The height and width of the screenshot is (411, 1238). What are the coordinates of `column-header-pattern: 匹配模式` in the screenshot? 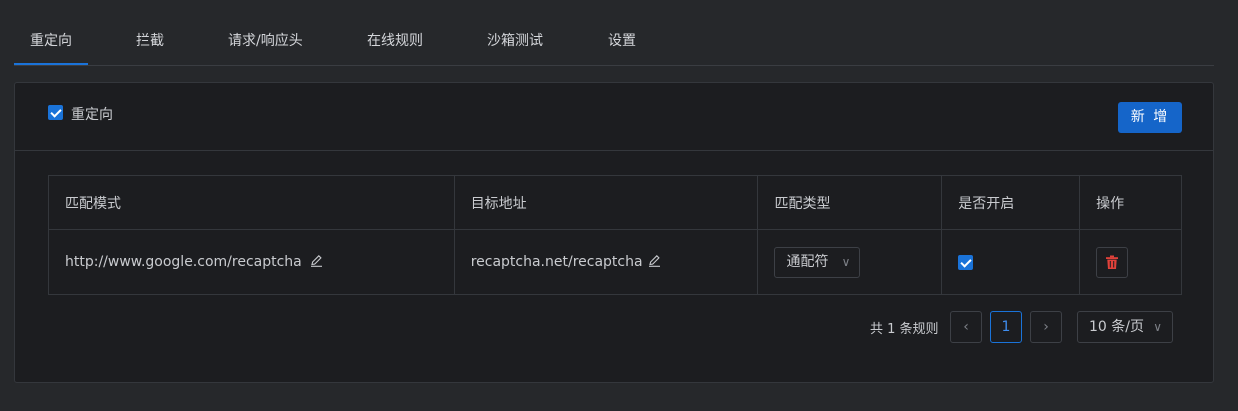 It's located at (251, 202).